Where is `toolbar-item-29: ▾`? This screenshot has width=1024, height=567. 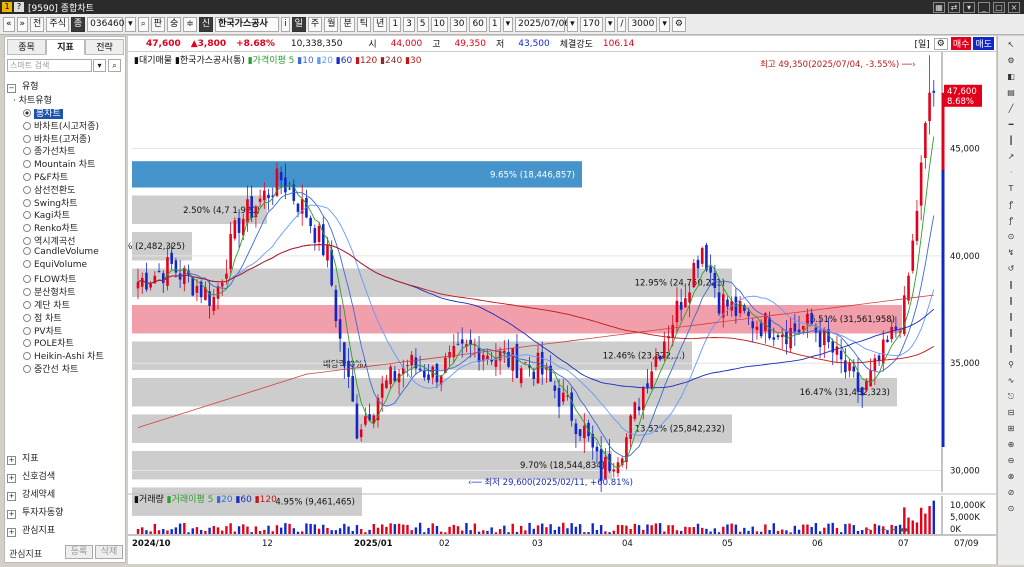 toolbar-item-29: ▾ is located at coordinates (572, 24).